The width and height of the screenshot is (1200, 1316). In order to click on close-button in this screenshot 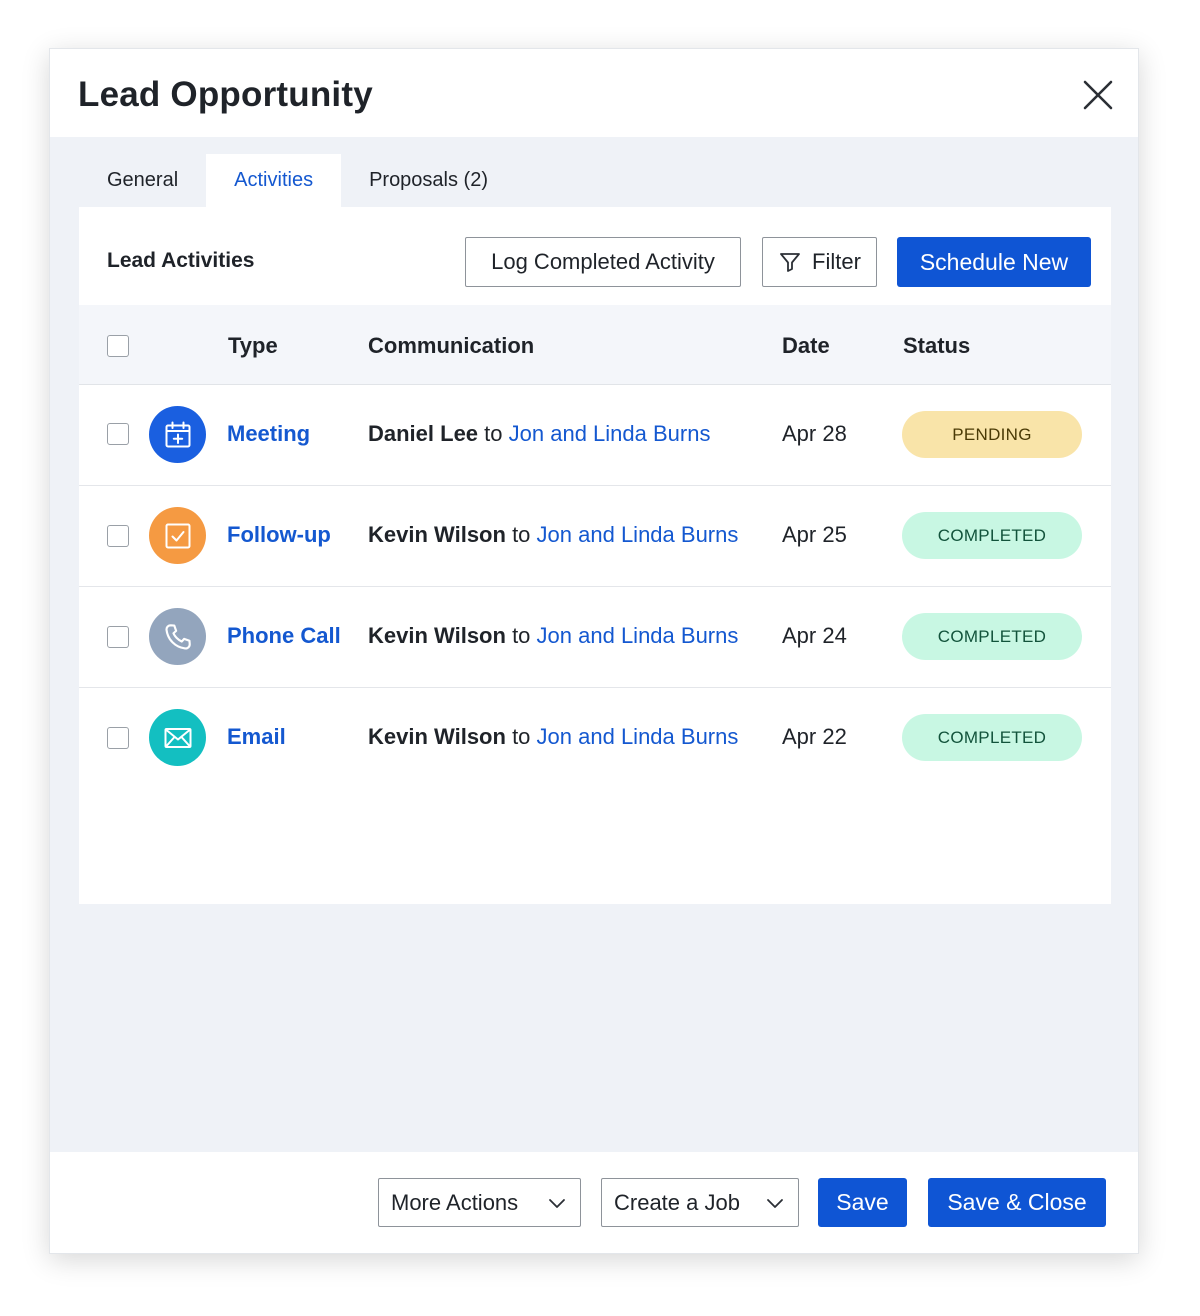, I will do `click(1098, 95)`.